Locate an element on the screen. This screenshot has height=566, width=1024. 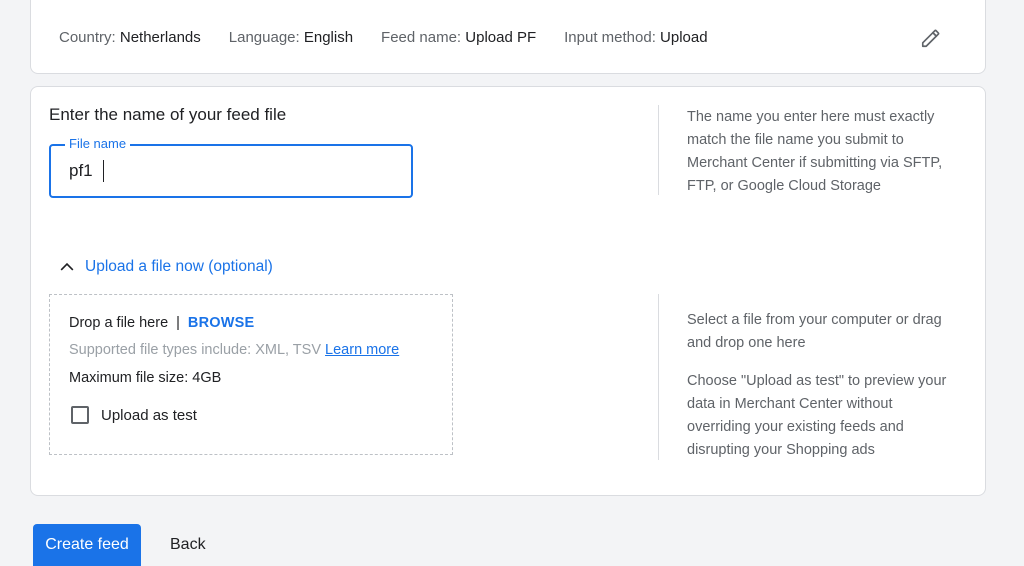
language-summary: Language: English is located at coordinates (291, 37).